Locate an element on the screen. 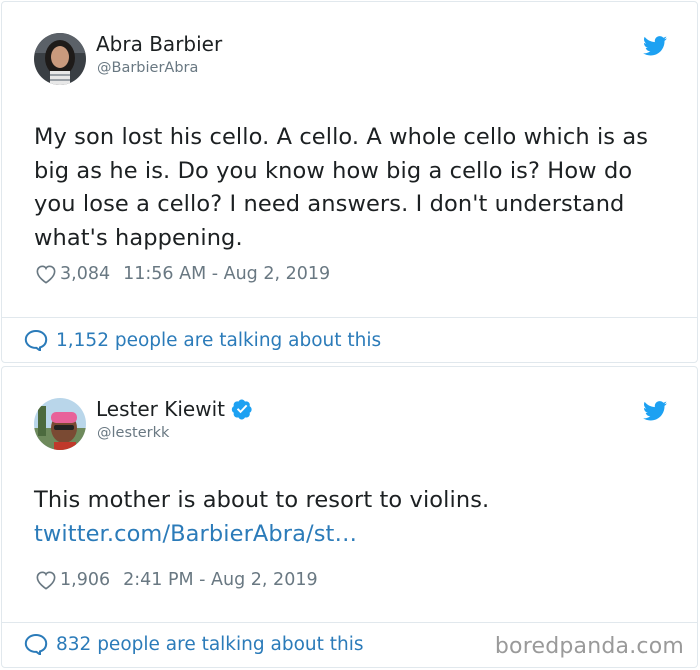  talking-label: 832 people are talking about this is located at coordinates (210, 644).